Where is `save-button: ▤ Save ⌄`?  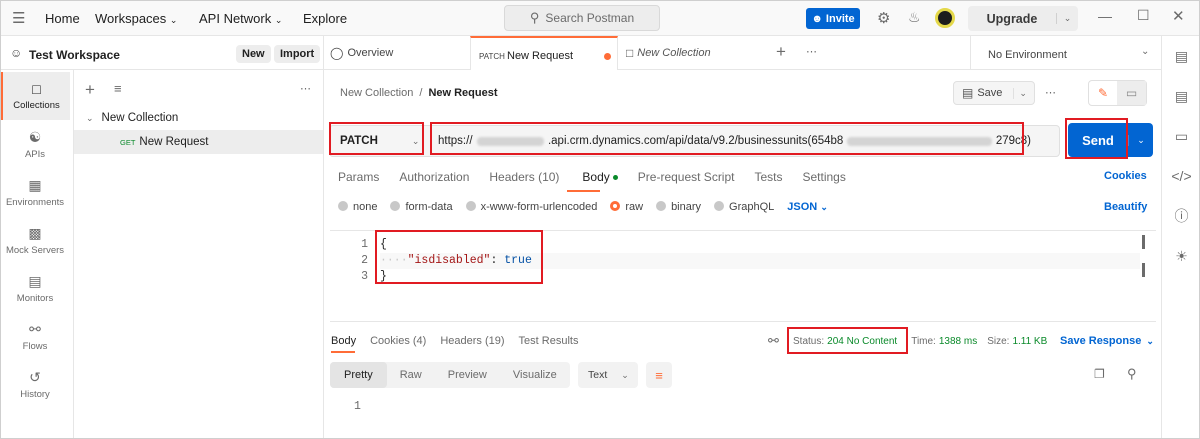
save-button: ▤ Save ⌄ is located at coordinates (994, 93).